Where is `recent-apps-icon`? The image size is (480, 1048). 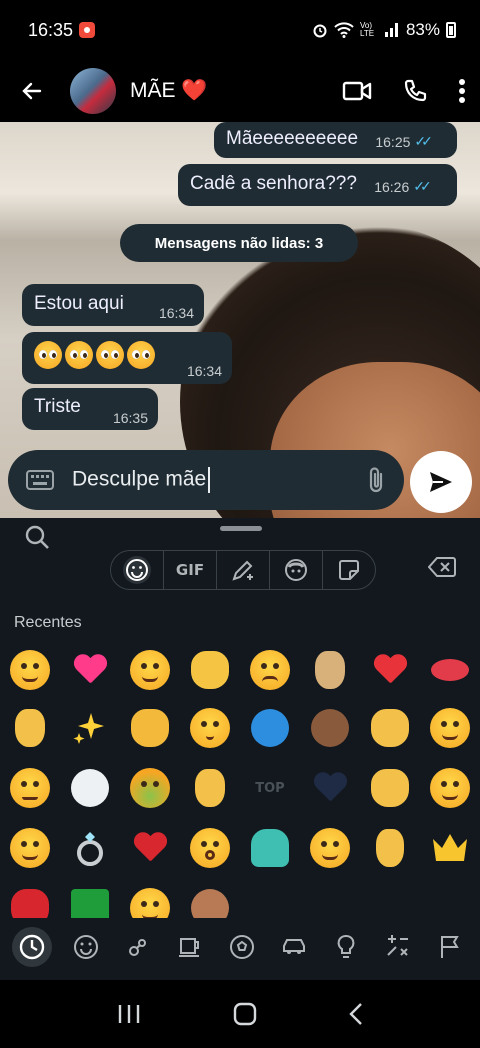 recent-apps-icon is located at coordinates (129, 1014).